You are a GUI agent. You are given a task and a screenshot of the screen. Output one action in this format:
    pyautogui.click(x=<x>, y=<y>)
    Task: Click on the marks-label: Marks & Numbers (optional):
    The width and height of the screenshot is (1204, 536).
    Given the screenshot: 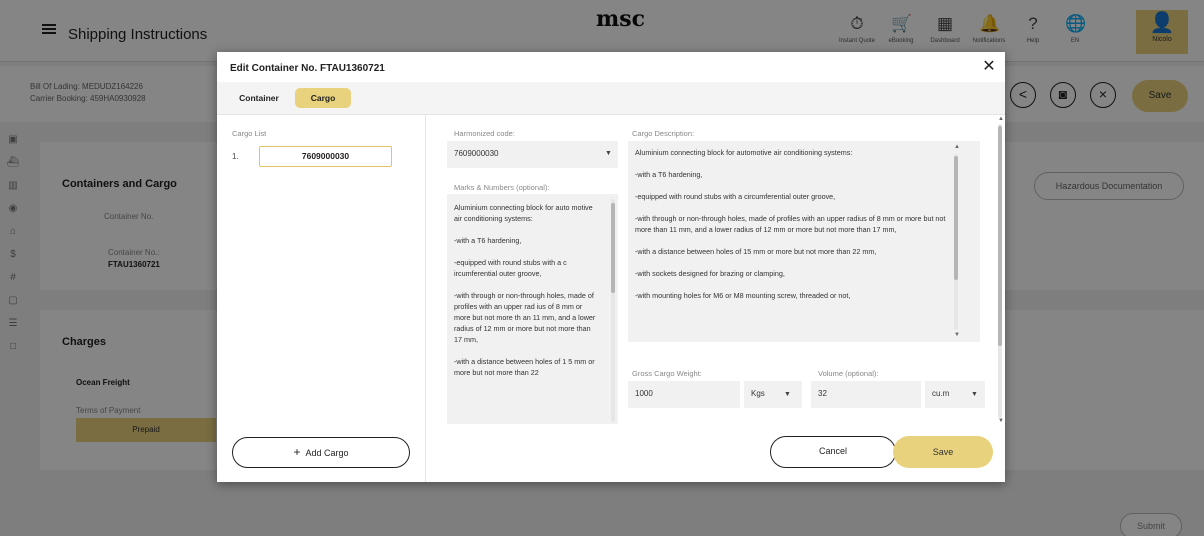 What is the action you would take?
    pyautogui.click(x=502, y=187)
    